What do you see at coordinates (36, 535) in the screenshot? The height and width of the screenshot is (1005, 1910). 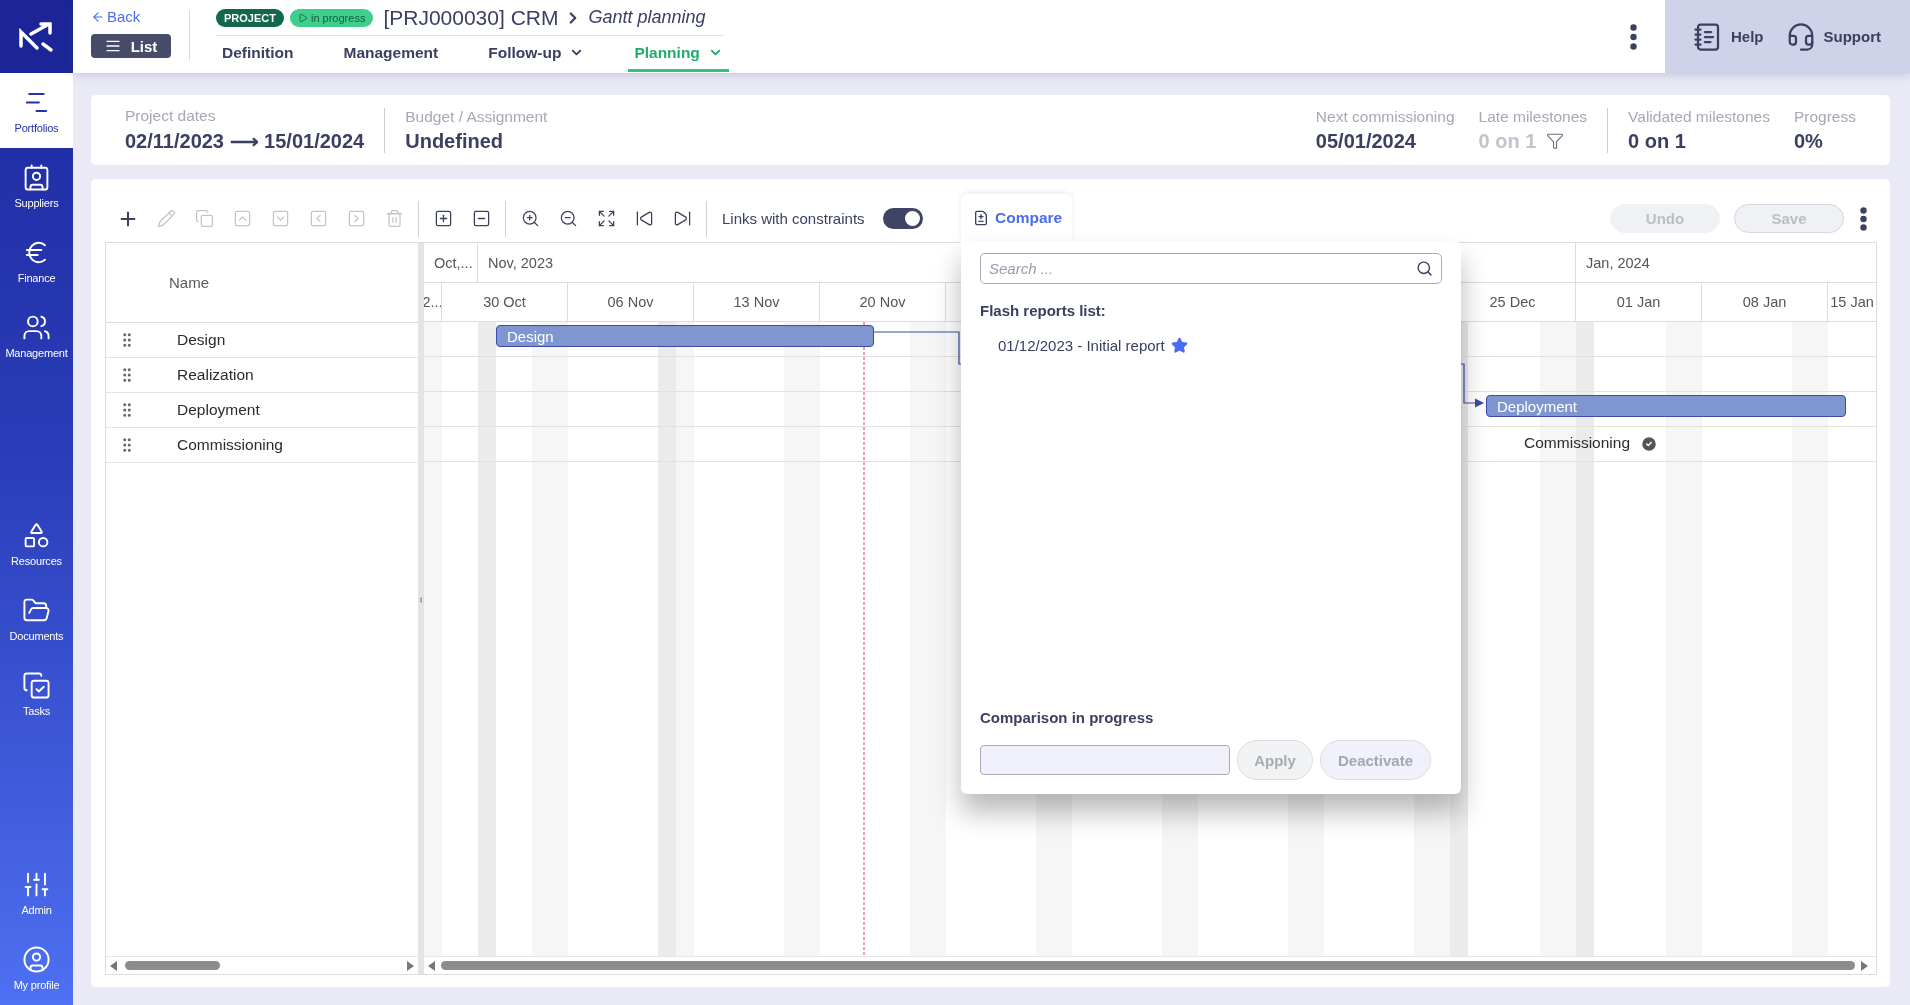 I see `shapes-icon` at bounding box center [36, 535].